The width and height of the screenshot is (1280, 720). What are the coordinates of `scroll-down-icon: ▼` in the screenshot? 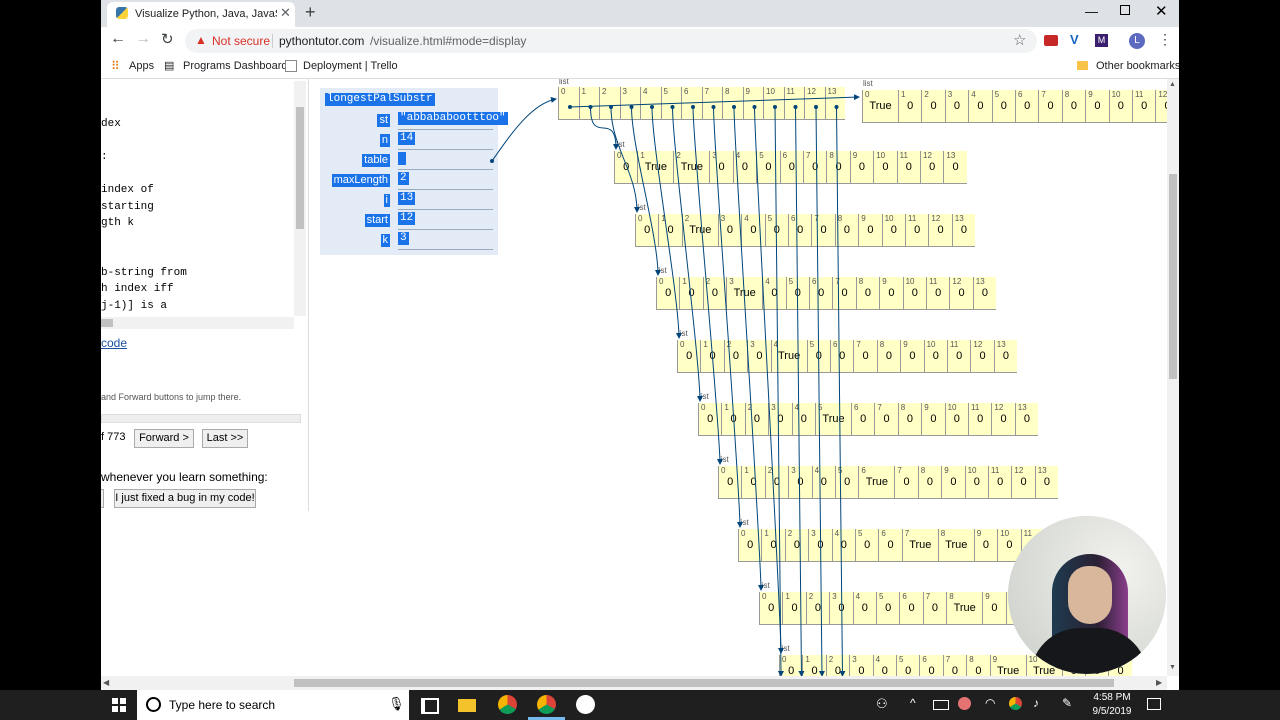 It's located at (1172, 667).